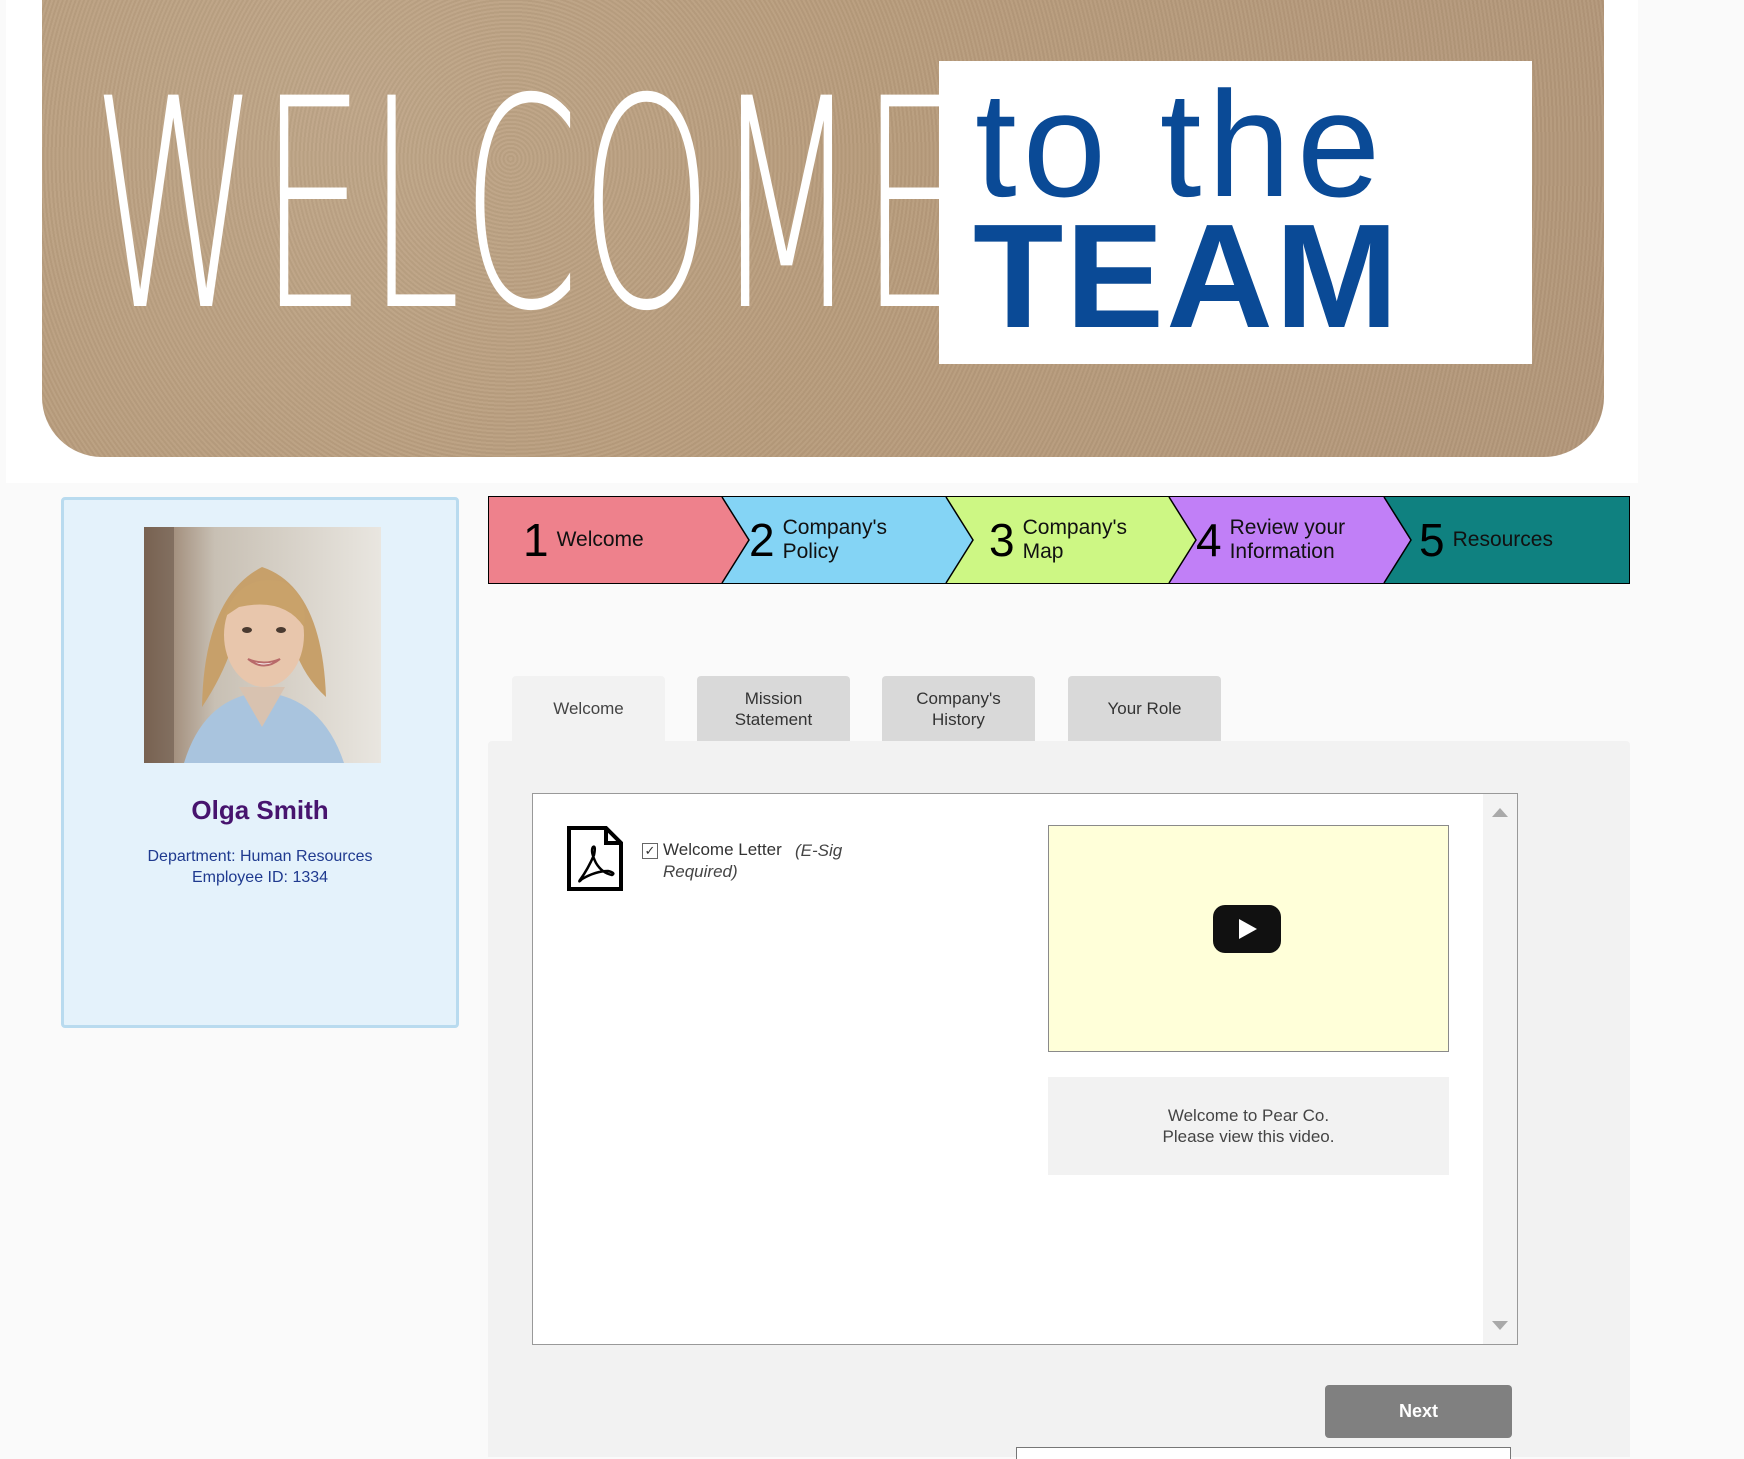 This screenshot has height=1459, width=1744. I want to click on step-number: 5, so click(1432, 540).